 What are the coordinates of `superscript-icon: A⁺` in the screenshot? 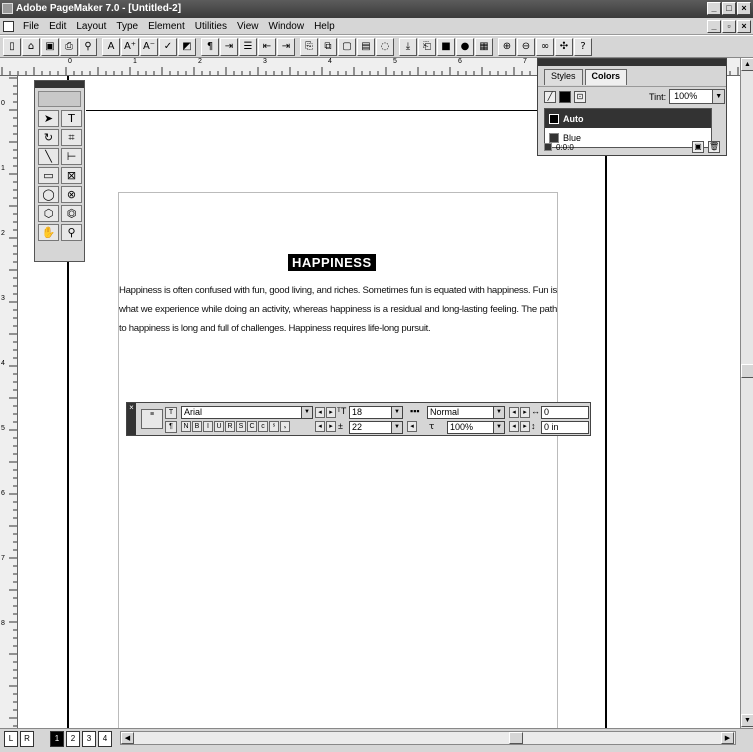 It's located at (130, 46).